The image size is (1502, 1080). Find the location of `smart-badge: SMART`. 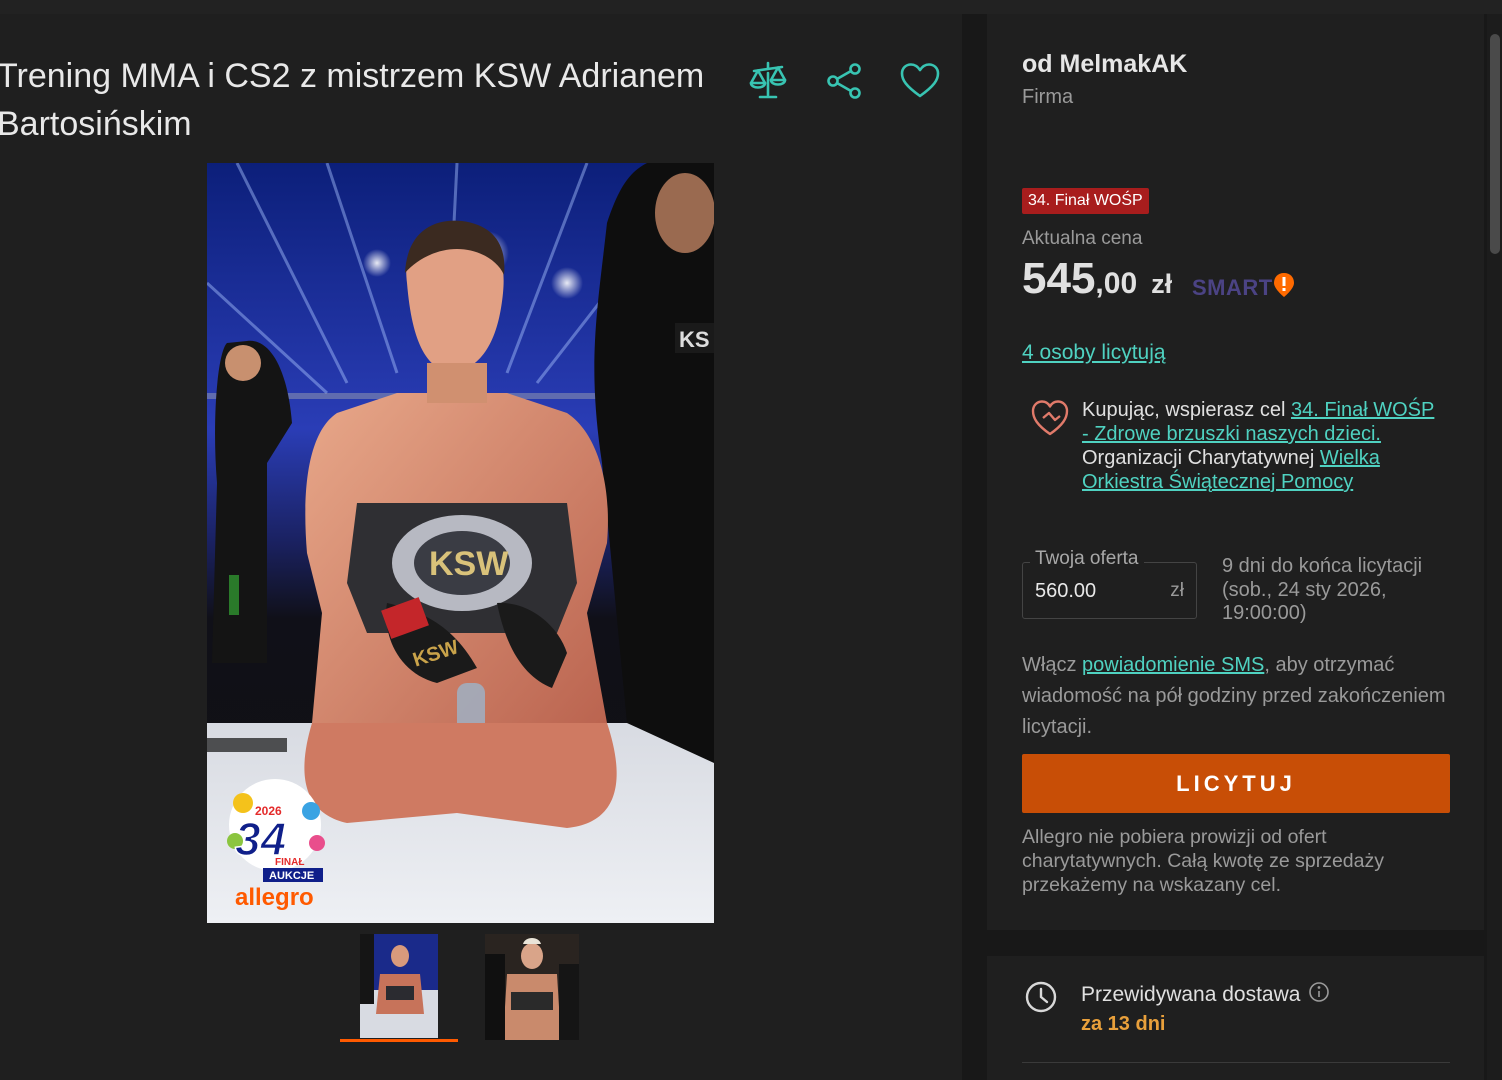

smart-badge: SMART is located at coordinates (1243, 287).